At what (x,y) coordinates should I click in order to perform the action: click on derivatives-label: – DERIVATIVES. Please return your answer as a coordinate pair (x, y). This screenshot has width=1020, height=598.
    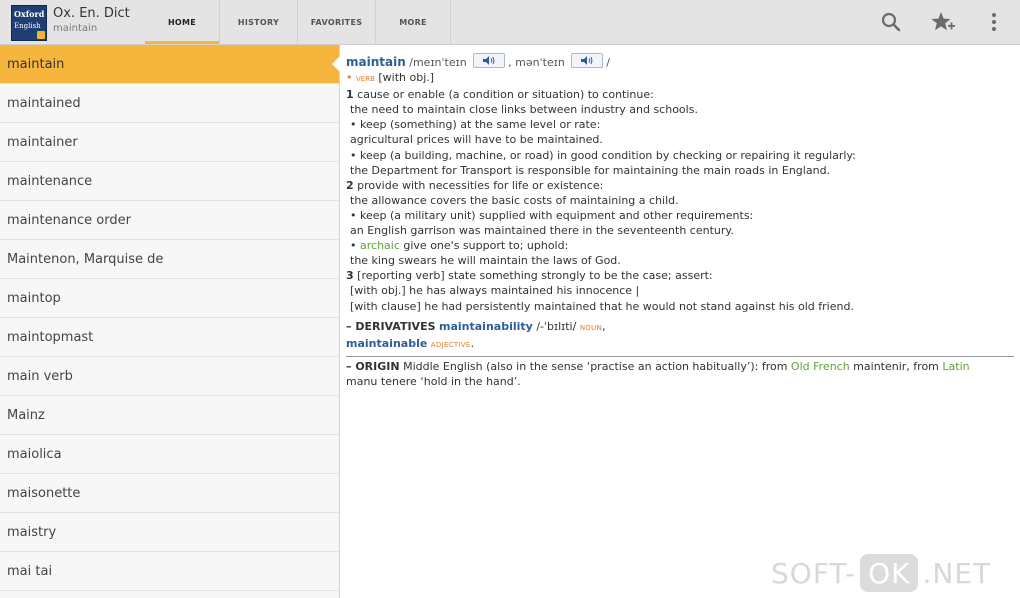
    Looking at the image, I should click on (391, 326).